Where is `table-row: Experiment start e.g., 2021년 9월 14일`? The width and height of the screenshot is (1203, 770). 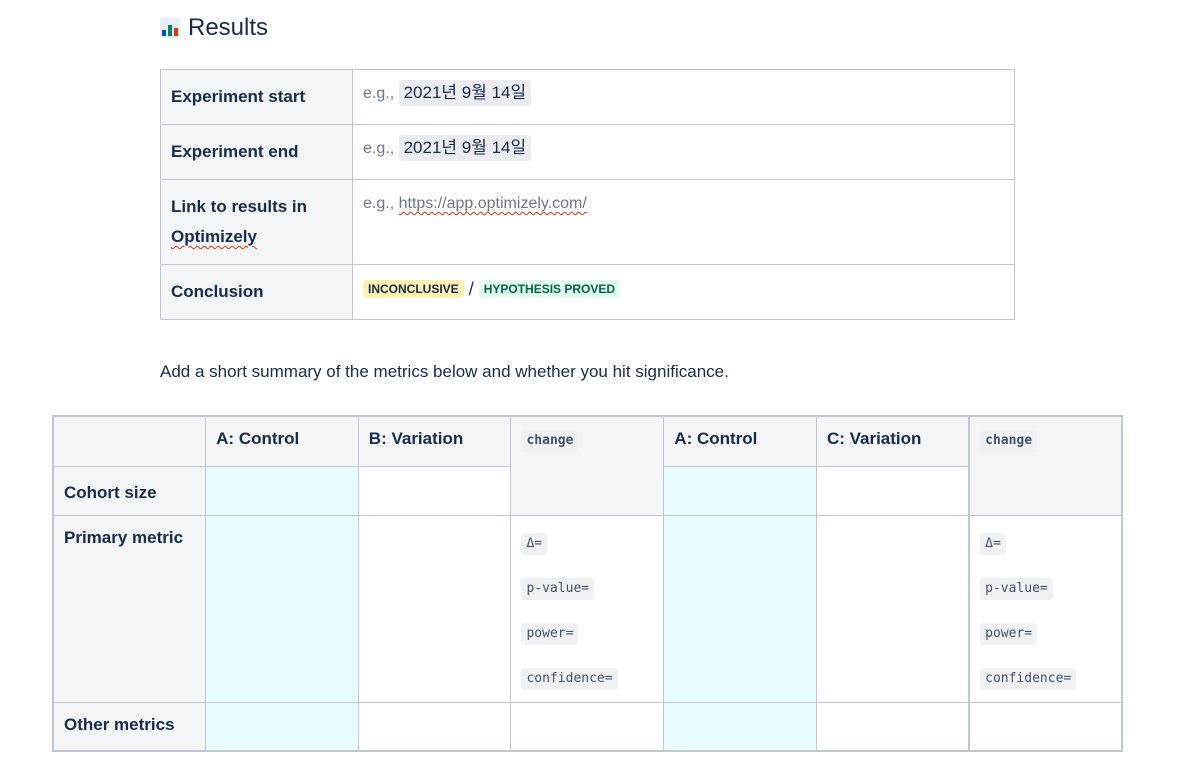
table-row: Experiment start e.g., 2021년 9월 14일 is located at coordinates (587, 97).